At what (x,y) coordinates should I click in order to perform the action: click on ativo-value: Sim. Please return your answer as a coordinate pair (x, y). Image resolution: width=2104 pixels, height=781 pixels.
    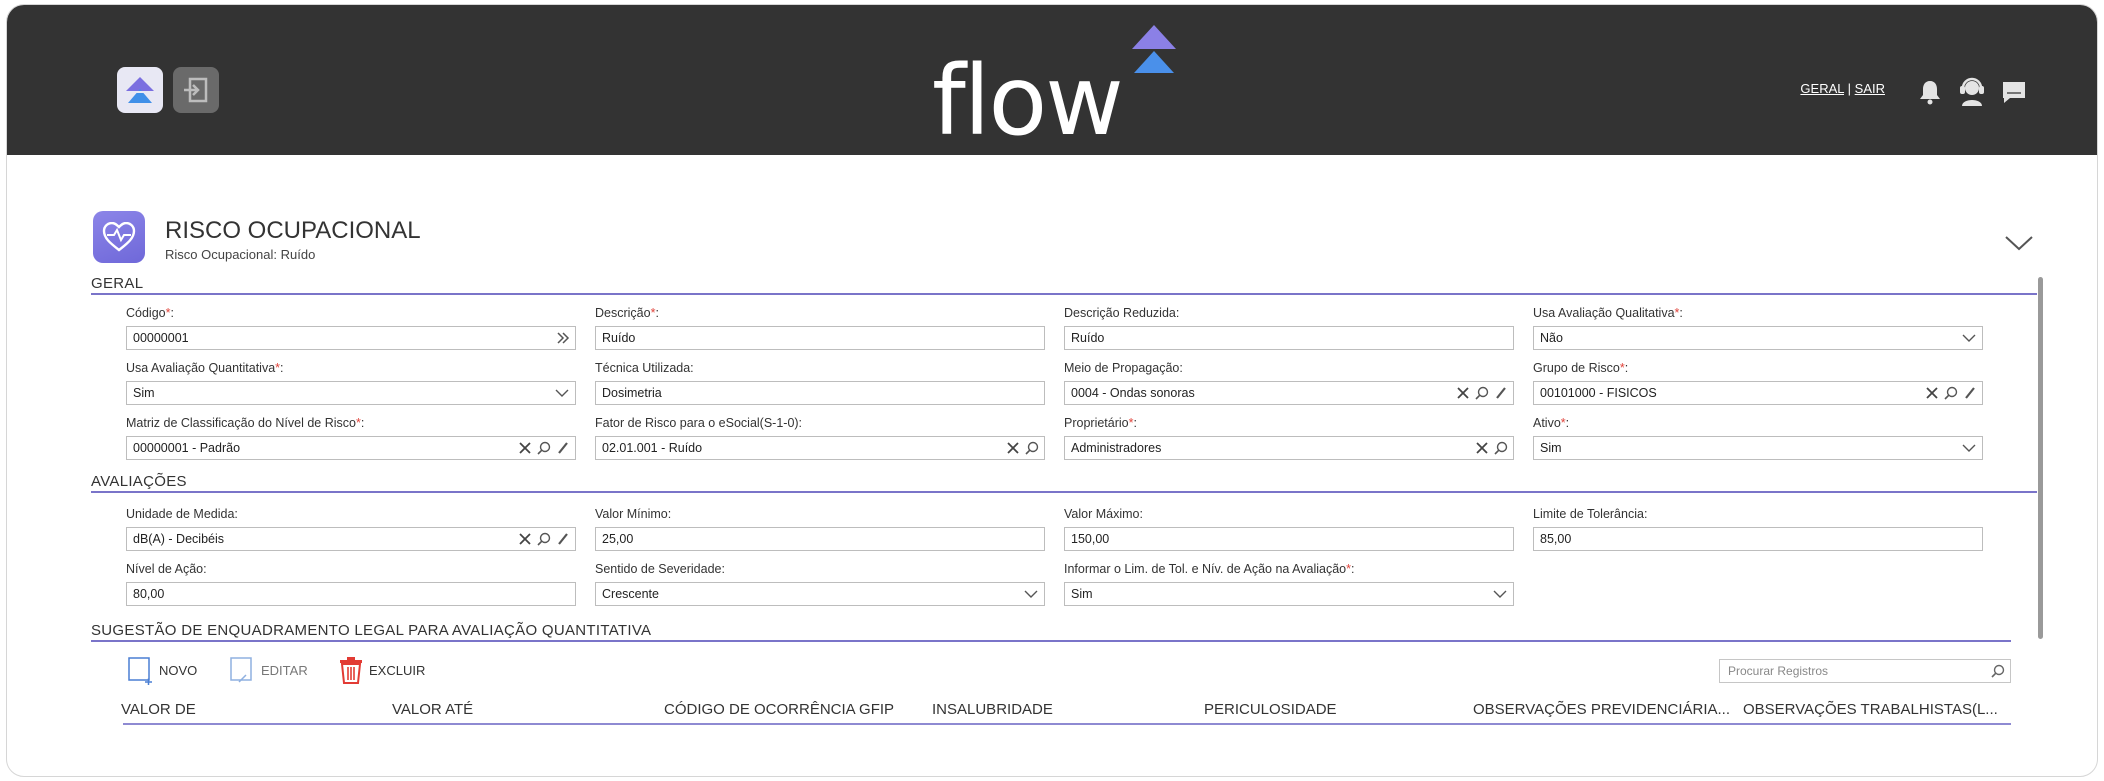
    Looking at the image, I should click on (1551, 448).